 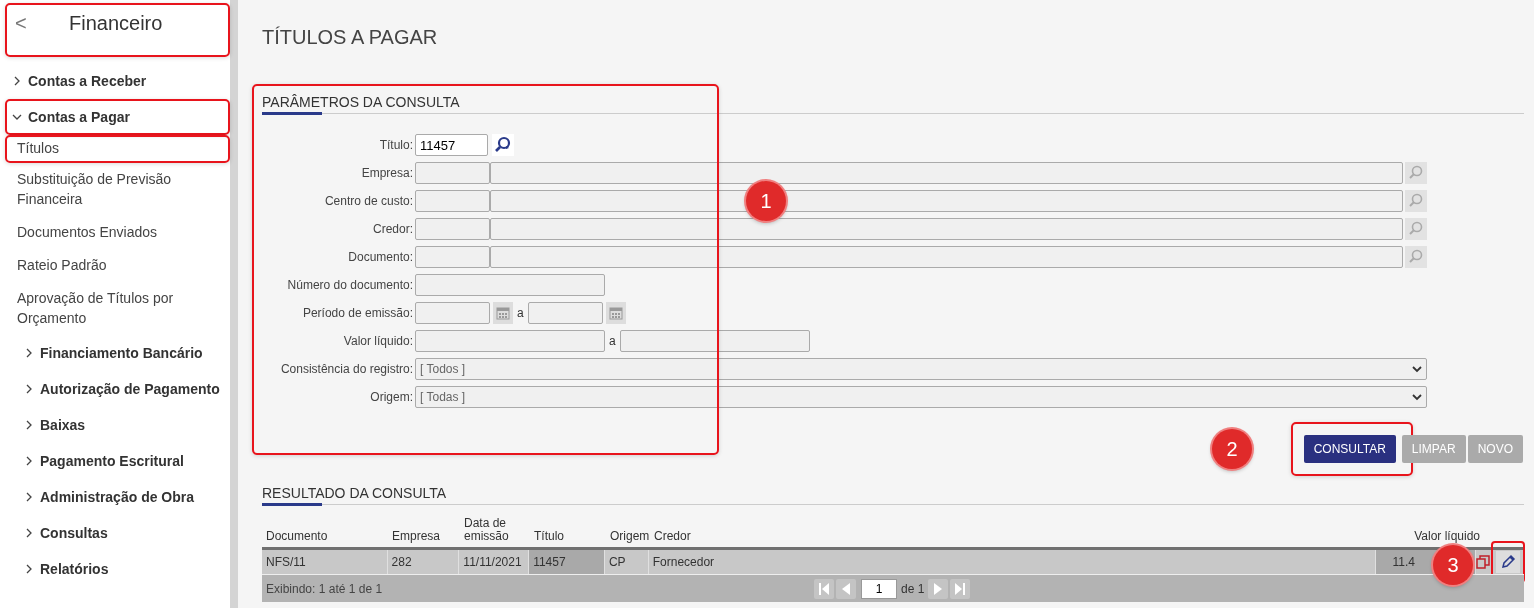 I want to click on action-button: CONSULTAR, so click(x=1349, y=449).